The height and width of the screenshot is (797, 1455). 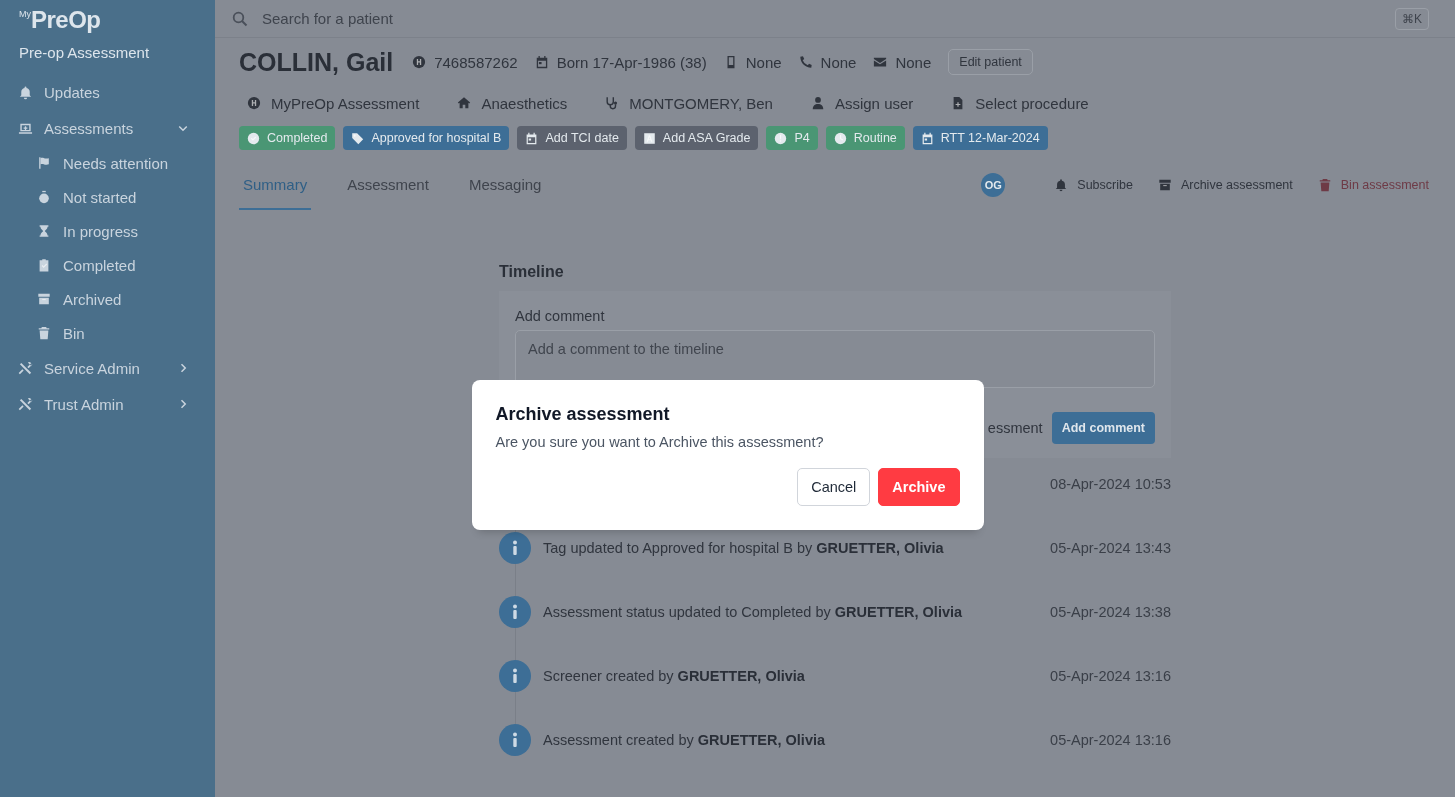 What do you see at coordinates (1032, 103) in the screenshot?
I see `patient-detail: Select procedure` at bounding box center [1032, 103].